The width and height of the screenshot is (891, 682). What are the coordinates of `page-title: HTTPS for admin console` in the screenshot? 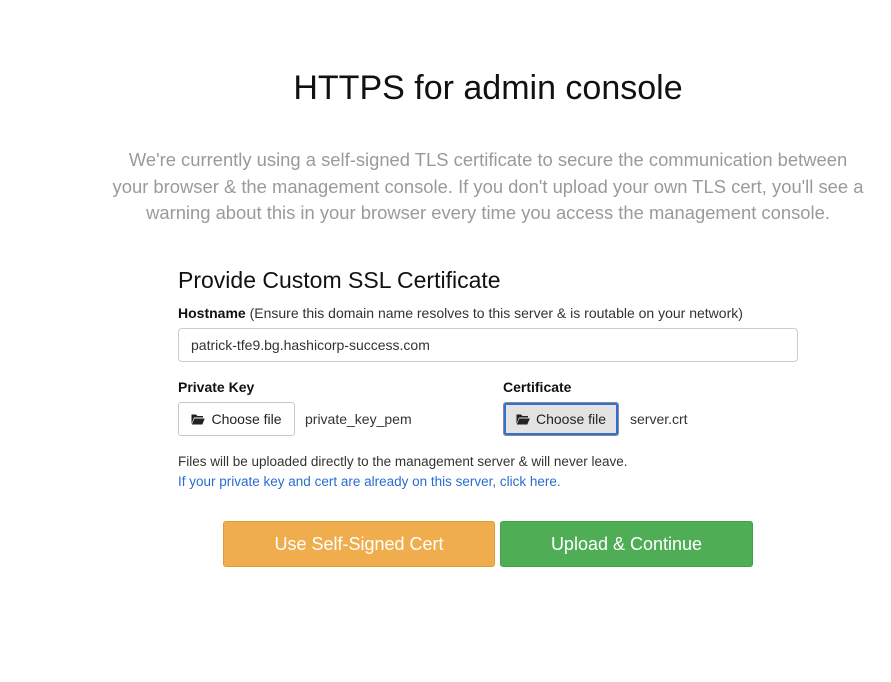 It's located at (488, 88).